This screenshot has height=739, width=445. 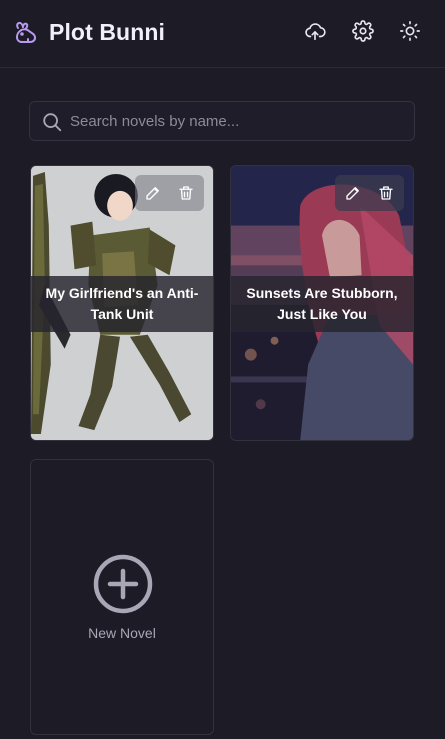 What do you see at coordinates (123, 584) in the screenshot?
I see `plus-circle-icon` at bounding box center [123, 584].